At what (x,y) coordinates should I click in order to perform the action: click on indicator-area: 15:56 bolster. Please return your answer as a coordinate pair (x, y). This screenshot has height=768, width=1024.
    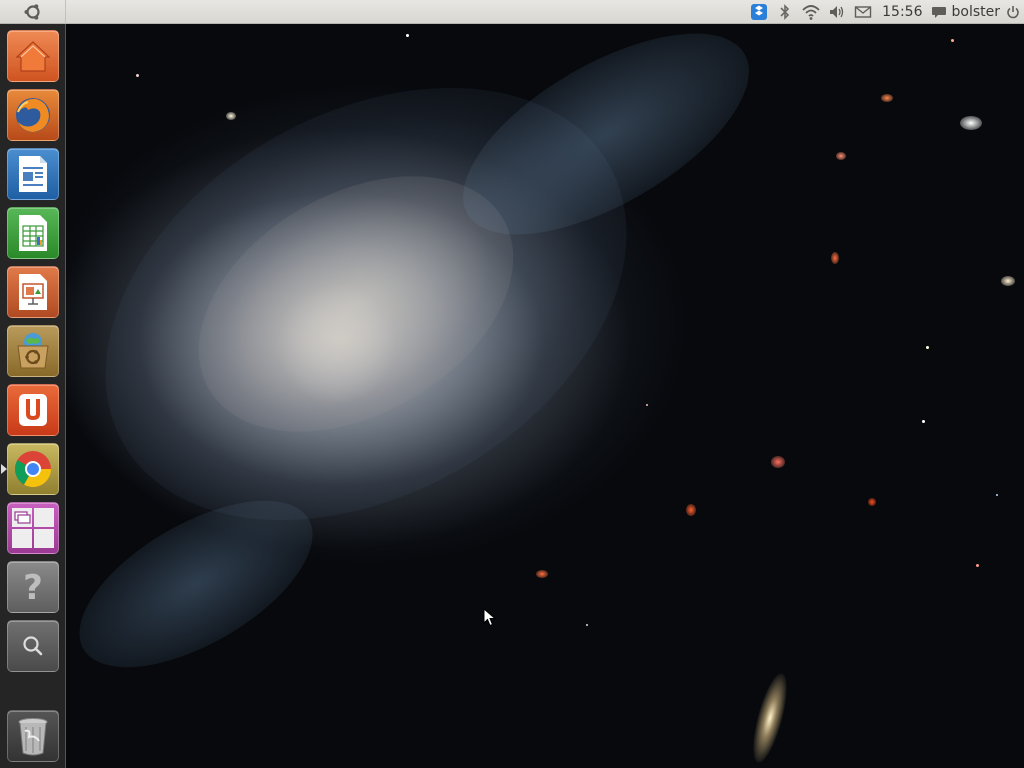
    Looking at the image, I should click on (885, 12).